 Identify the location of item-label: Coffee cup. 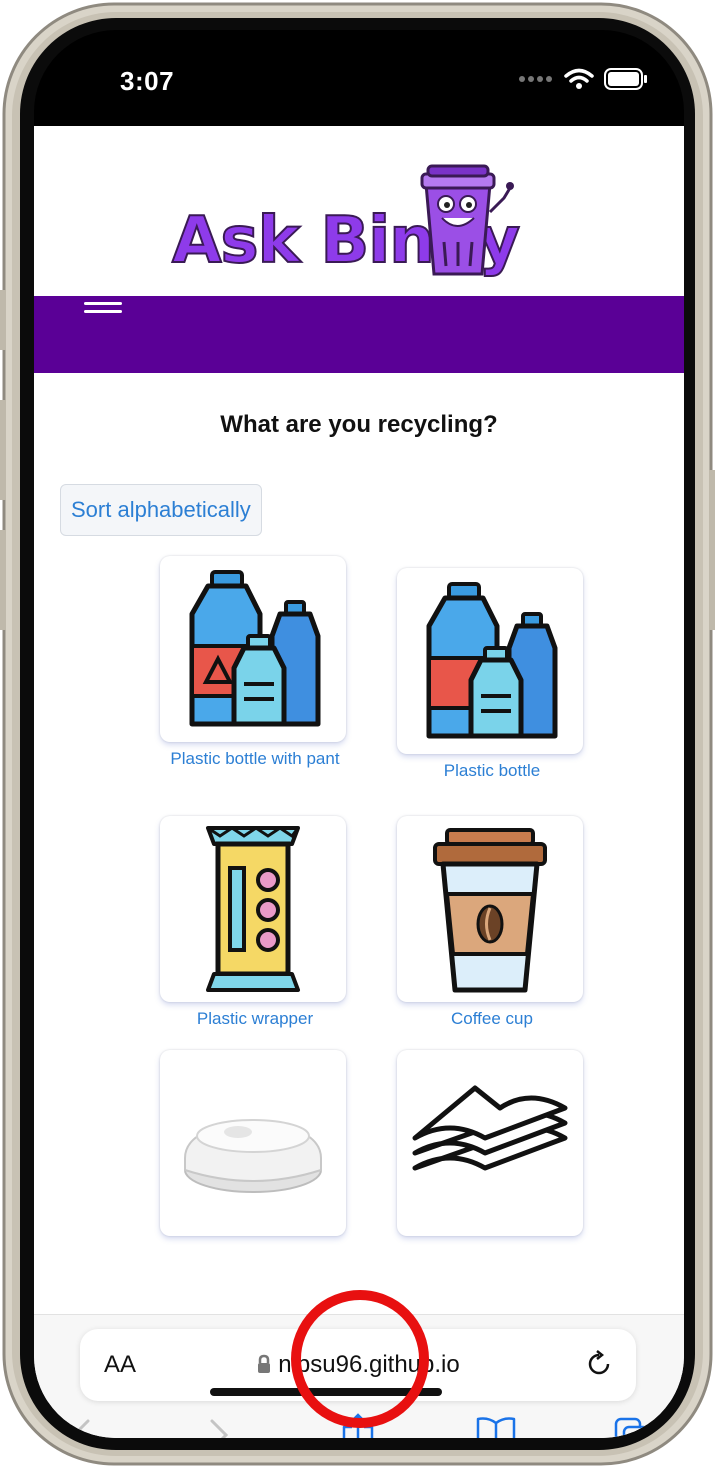
(492, 1019).